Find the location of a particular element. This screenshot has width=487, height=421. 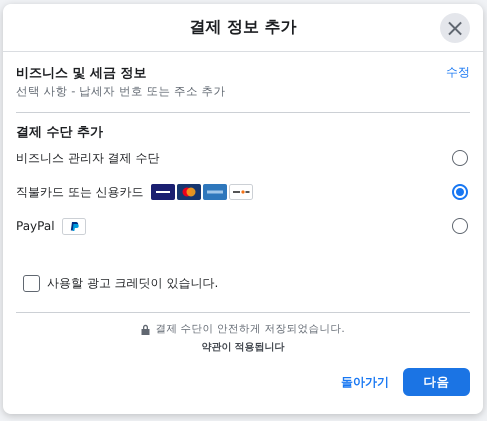

terms-link: 약관이 적용됩니다 is located at coordinates (243, 347).